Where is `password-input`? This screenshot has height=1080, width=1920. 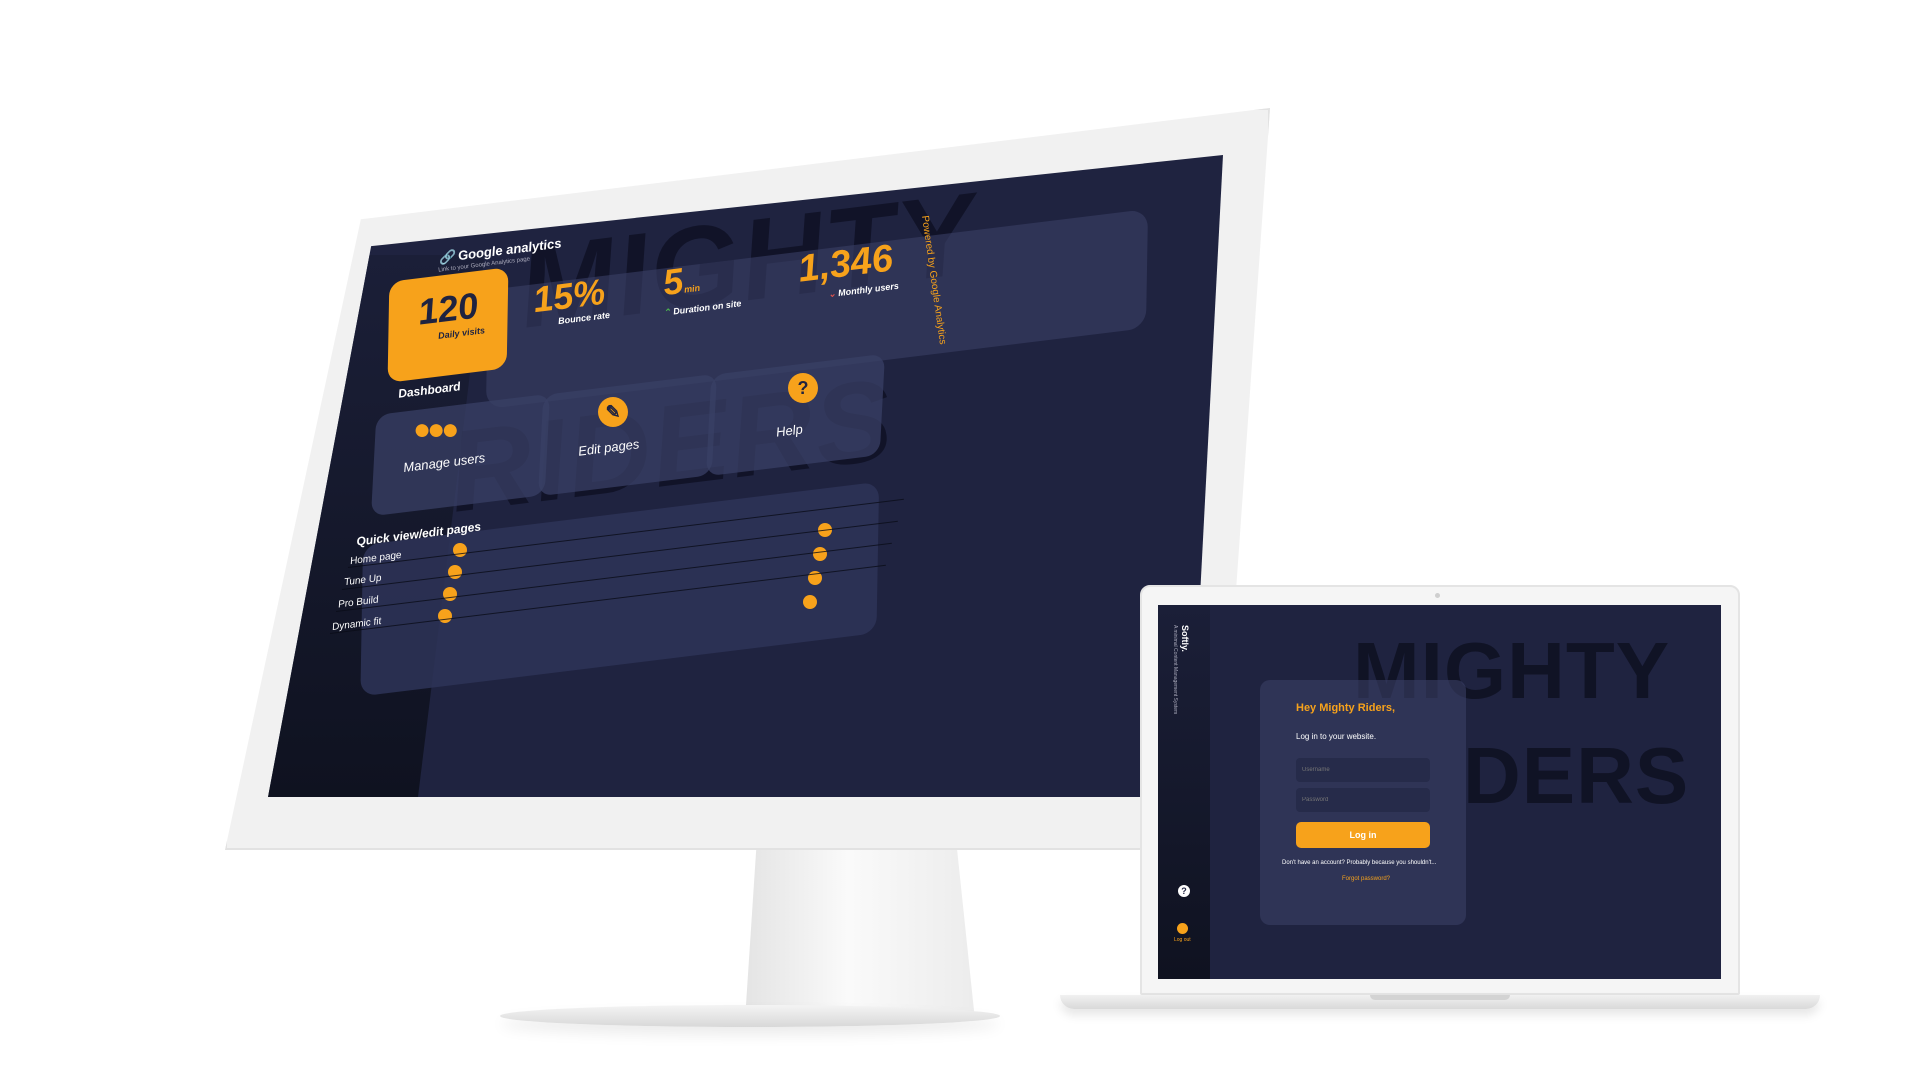 password-input is located at coordinates (1363, 800).